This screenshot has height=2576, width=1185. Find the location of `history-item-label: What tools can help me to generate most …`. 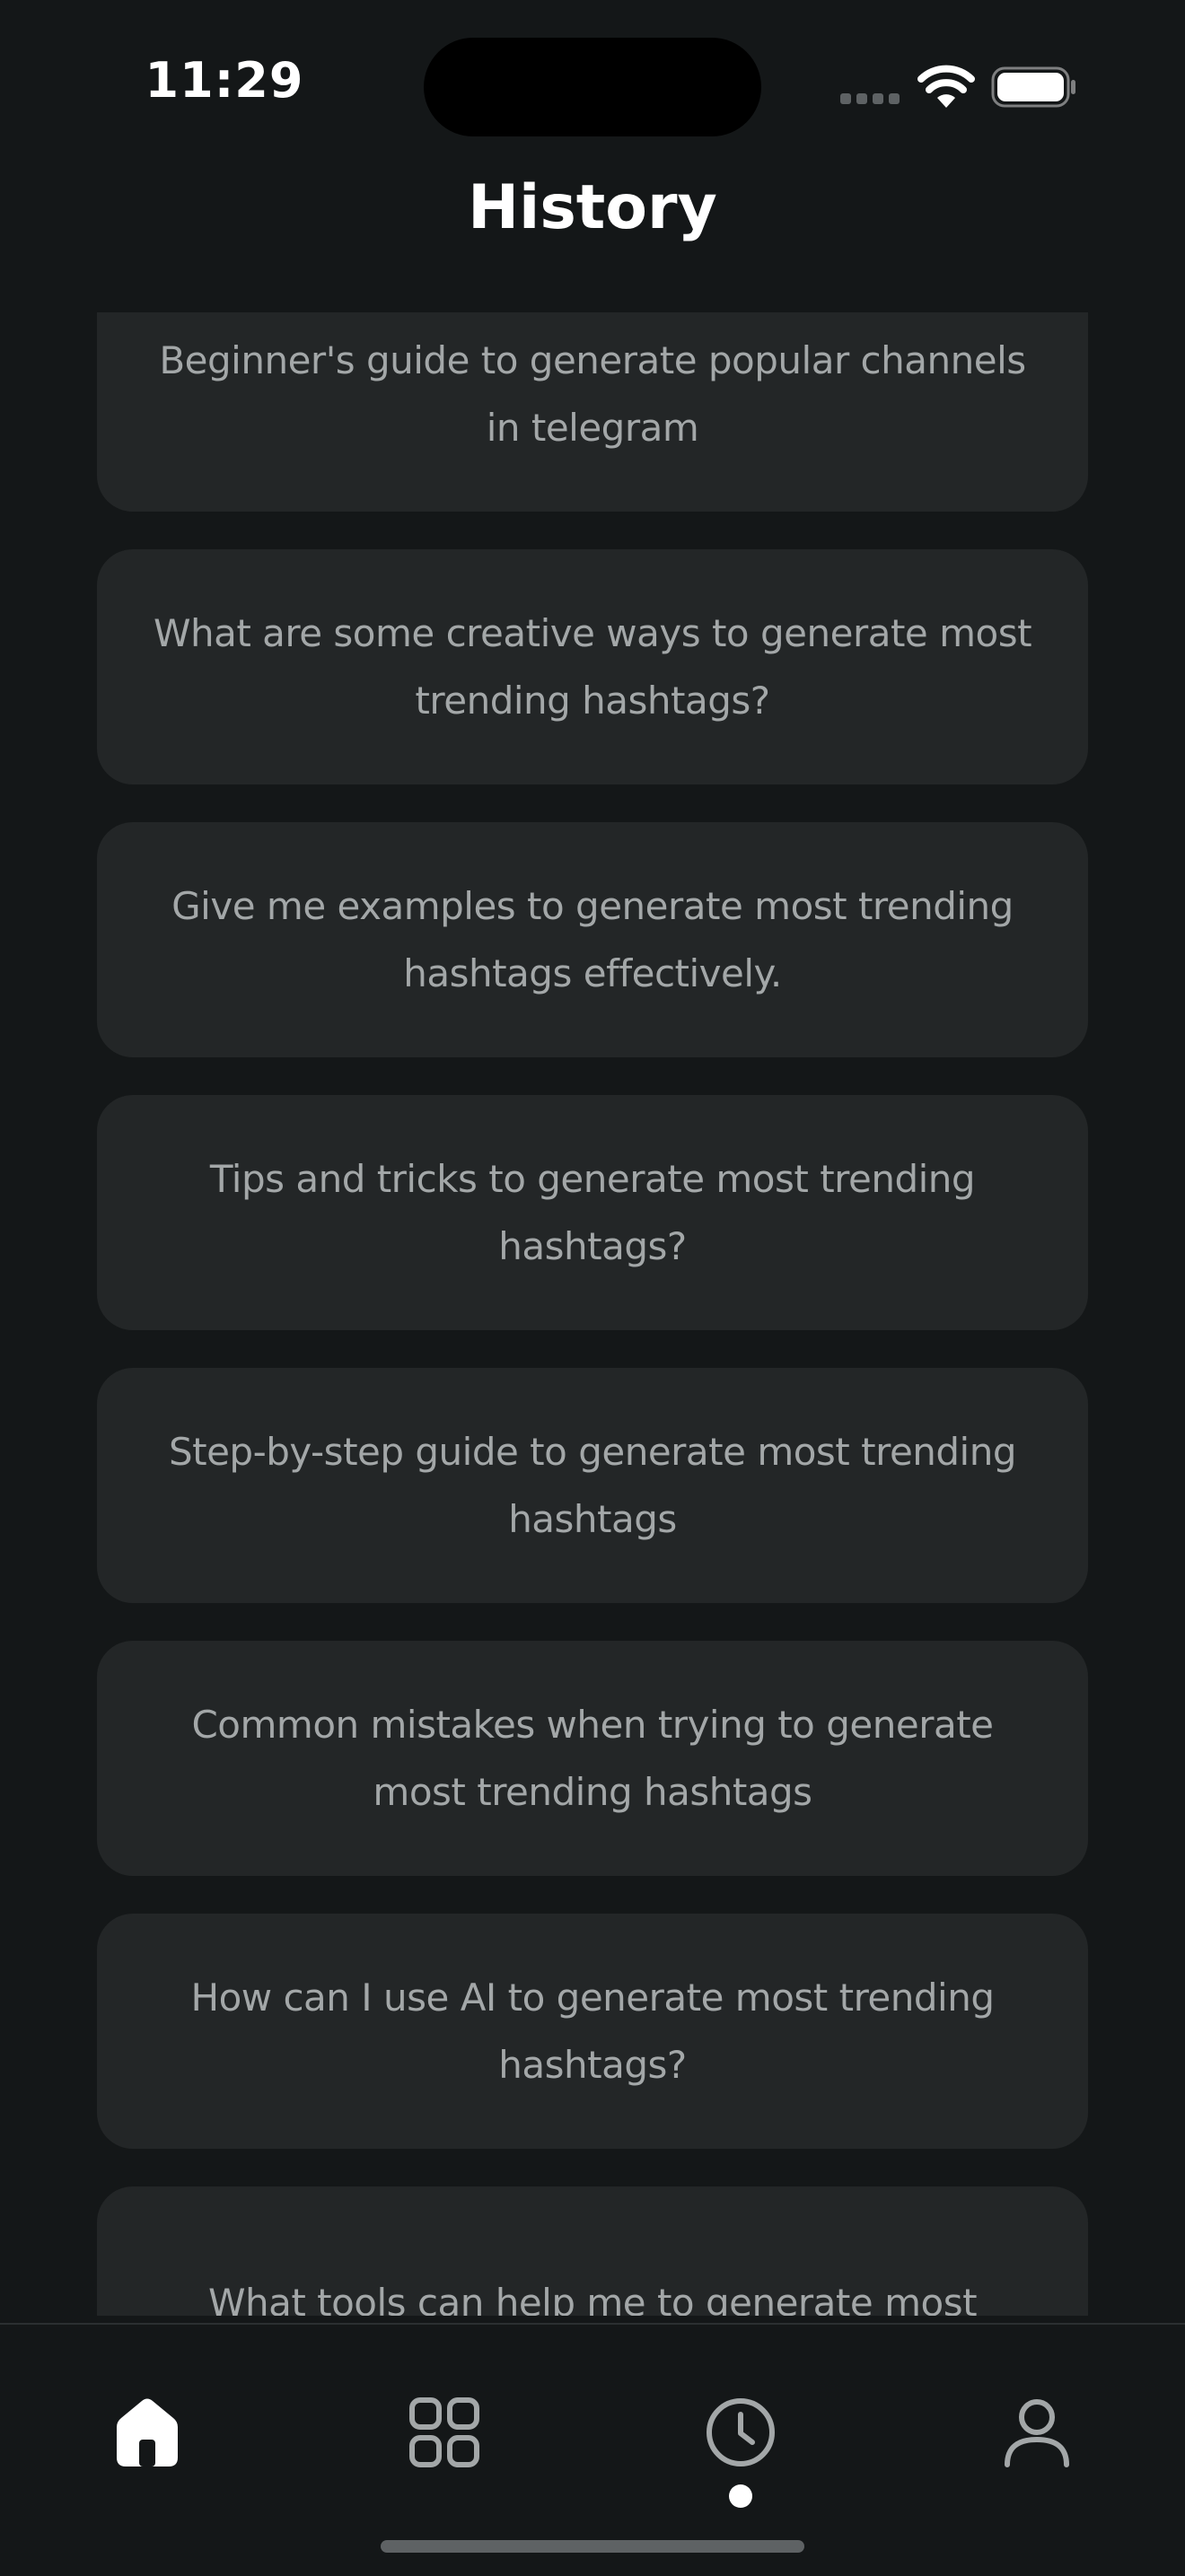

history-item-label: What tools can help me to generate most … is located at coordinates (592, 2298).